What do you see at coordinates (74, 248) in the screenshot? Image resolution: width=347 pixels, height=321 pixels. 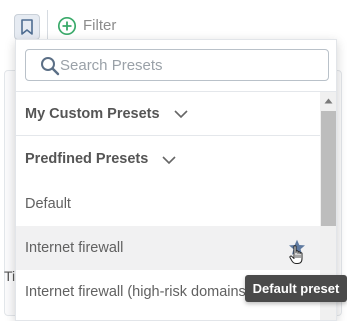 I see `preset-label: Internet firewall` at bounding box center [74, 248].